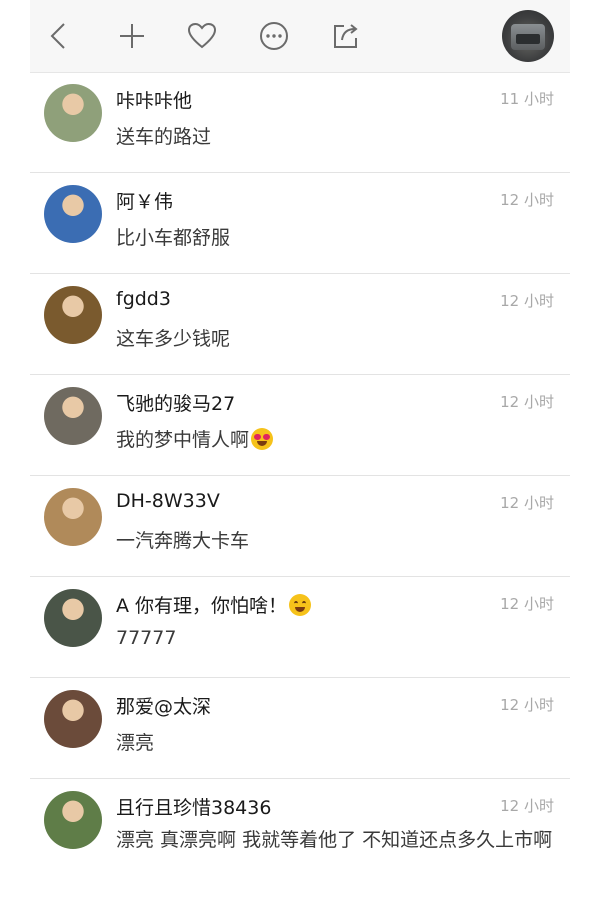 The width and height of the screenshot is (600, 899). What do you see at coordinates (300, 122) in the screenshot?
I see `comment-row: 咔咔咔他 11 小时 送车的路过` at bounding box center [300, 122].